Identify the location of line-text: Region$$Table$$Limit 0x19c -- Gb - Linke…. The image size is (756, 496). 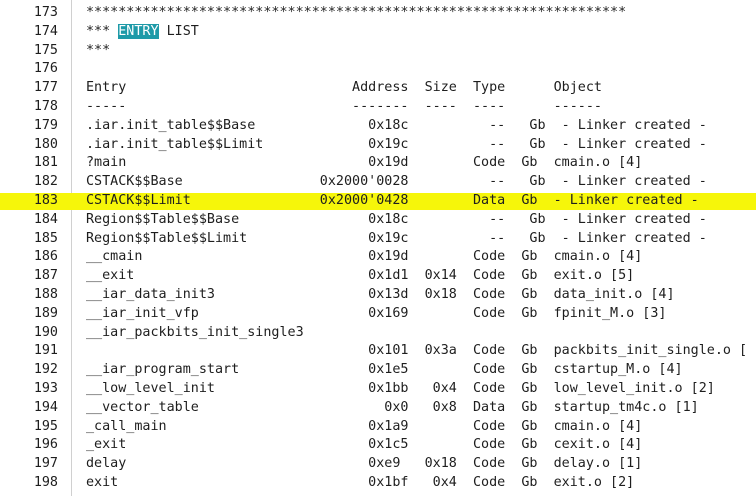
(396, 239).